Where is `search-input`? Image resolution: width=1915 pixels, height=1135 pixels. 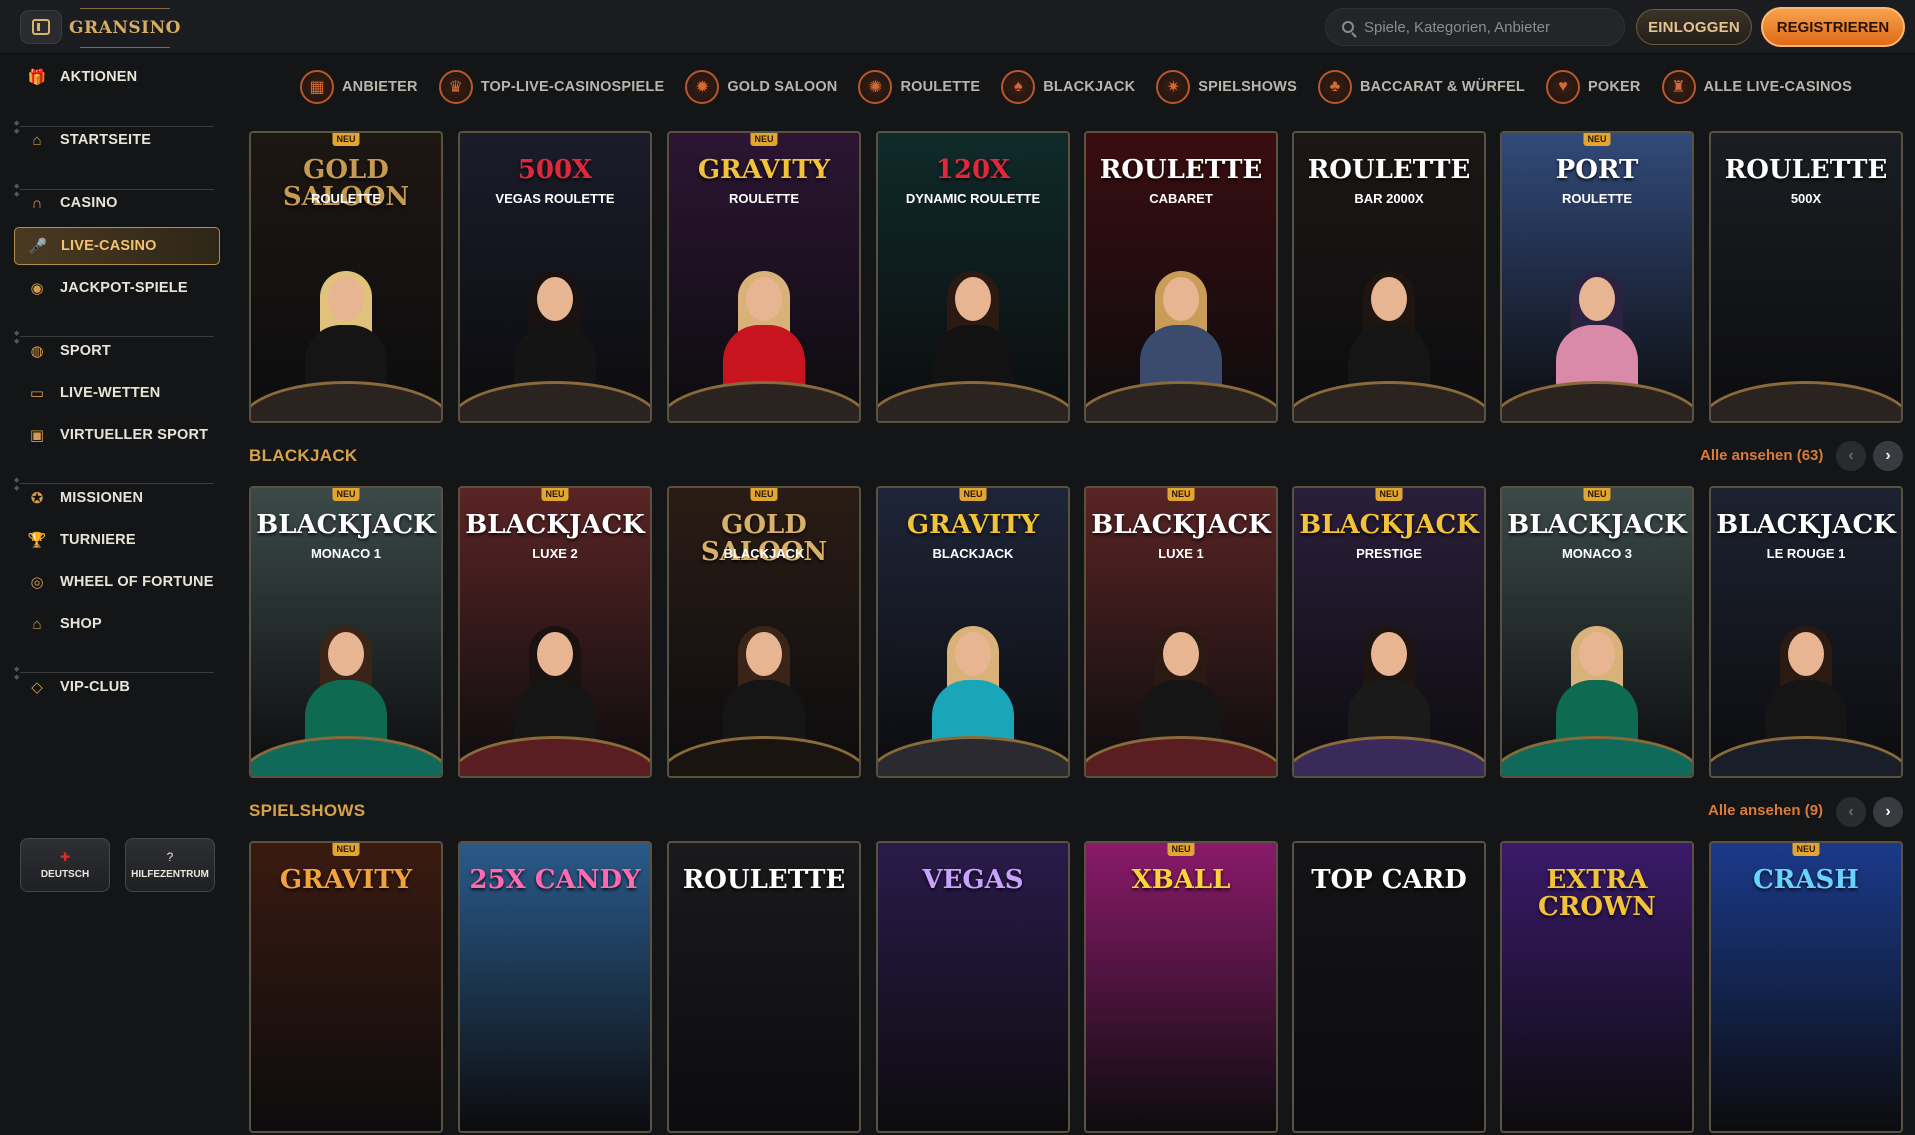 search-input is located at coordinates (1484, 27).